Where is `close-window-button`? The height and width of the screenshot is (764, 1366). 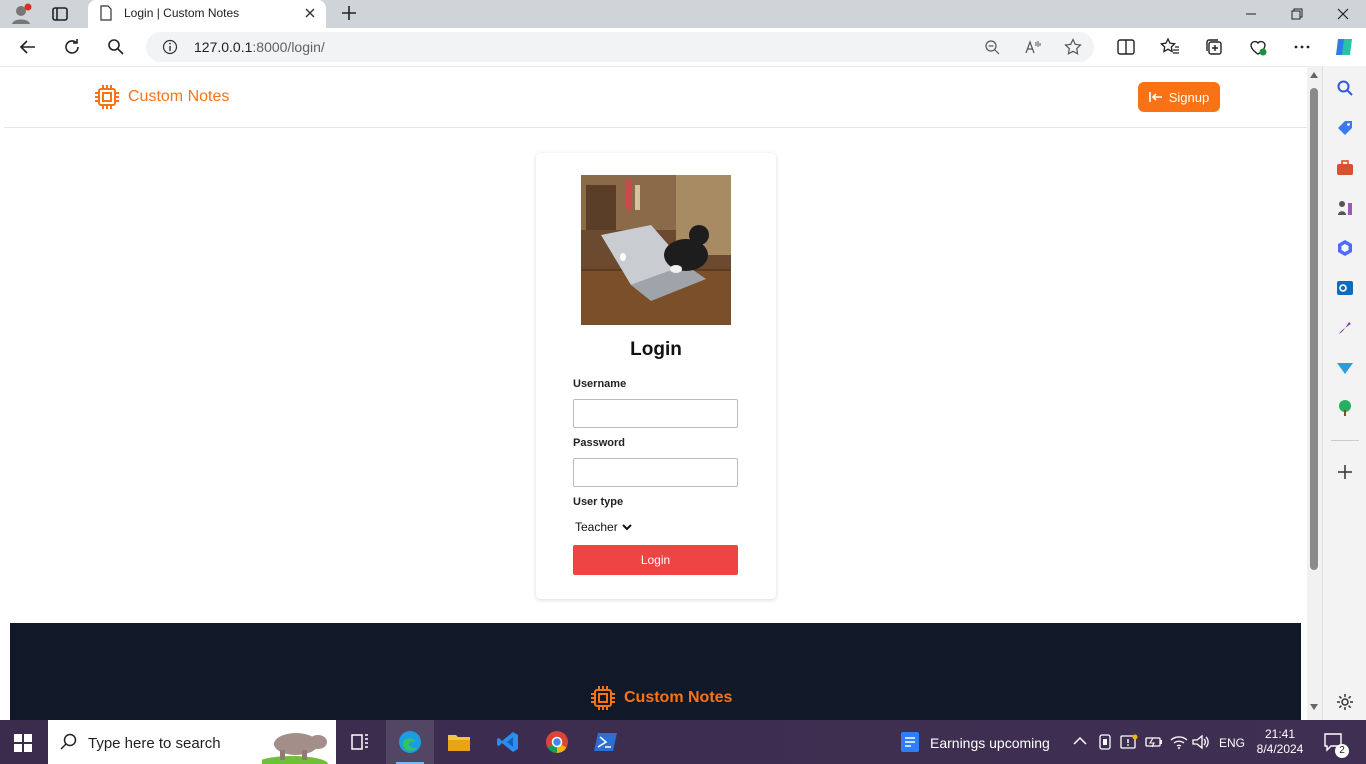
close-window-button is located at coordinates (1343, 14).